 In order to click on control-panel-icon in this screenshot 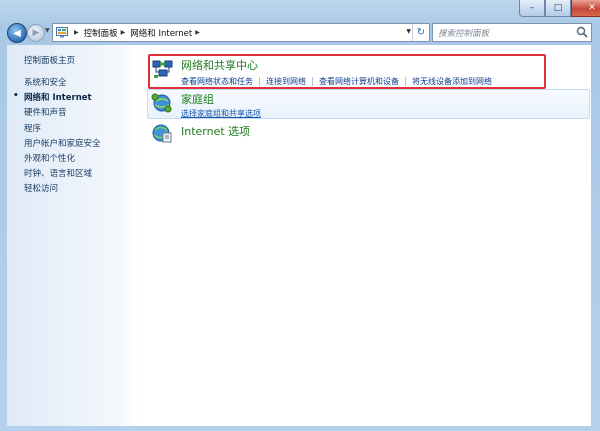, I will do `click(62, 32)`.